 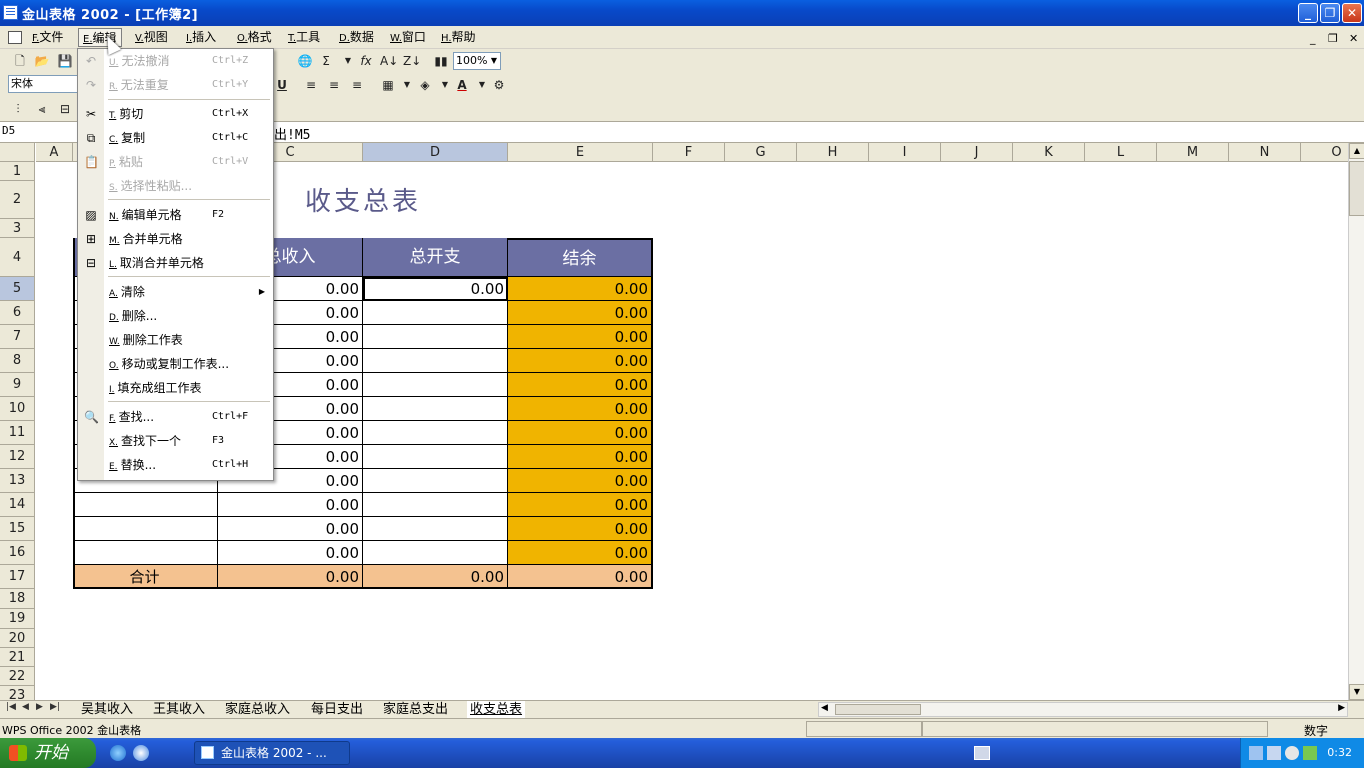 What do you see at coordinates (482, 85) in the screenshot?
I see `font-color-dropdown-icon: ▼` at bounding box center [482, 85].